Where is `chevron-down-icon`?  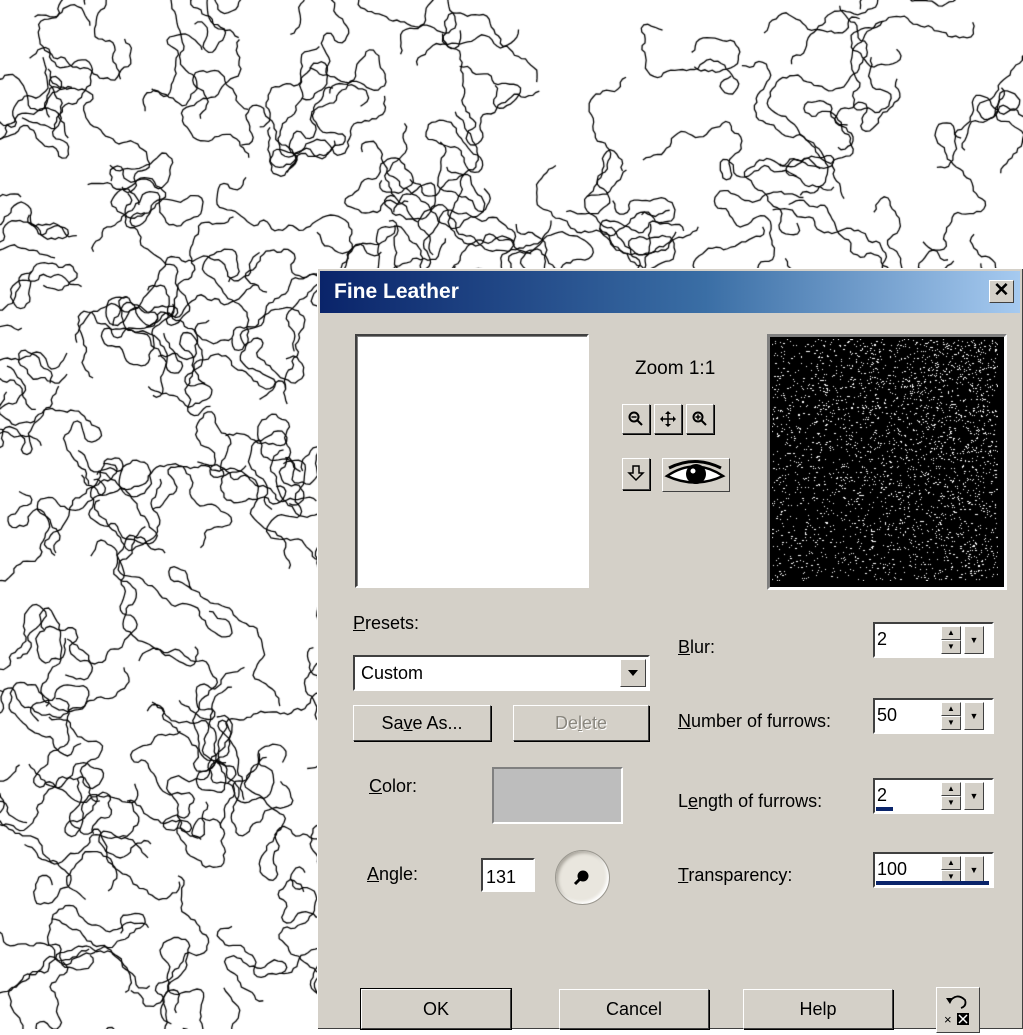
chevron-down-icon is located at coordinates (633, 673).